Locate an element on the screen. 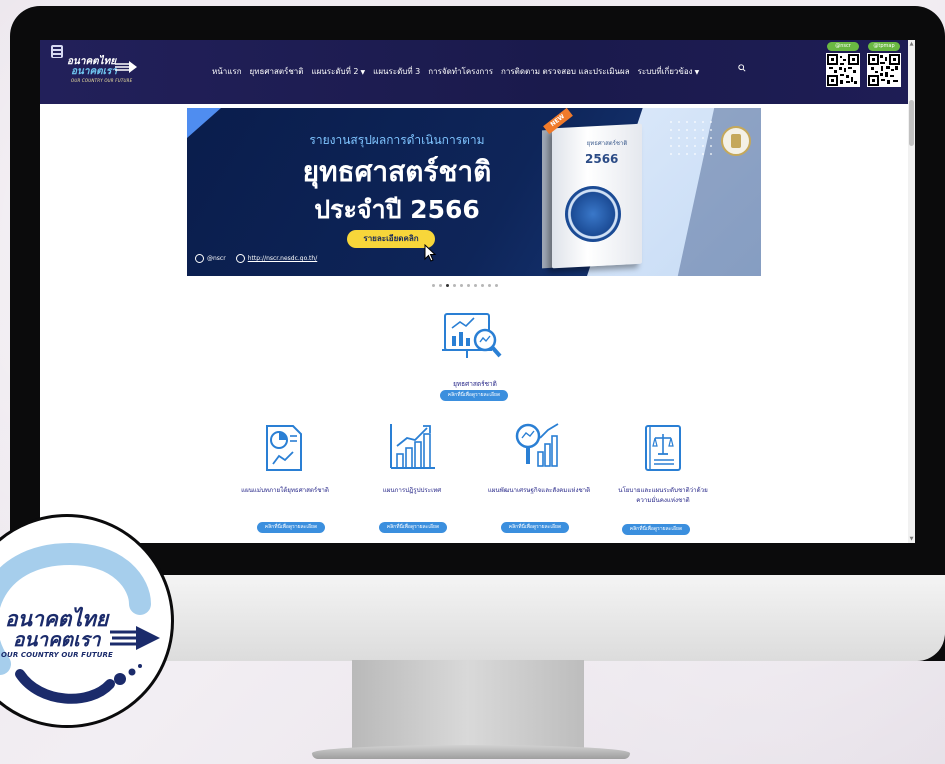 The width and height of the screenshot is (945, 764). banner-handle: @nscr is located at coordinates (210, 258).